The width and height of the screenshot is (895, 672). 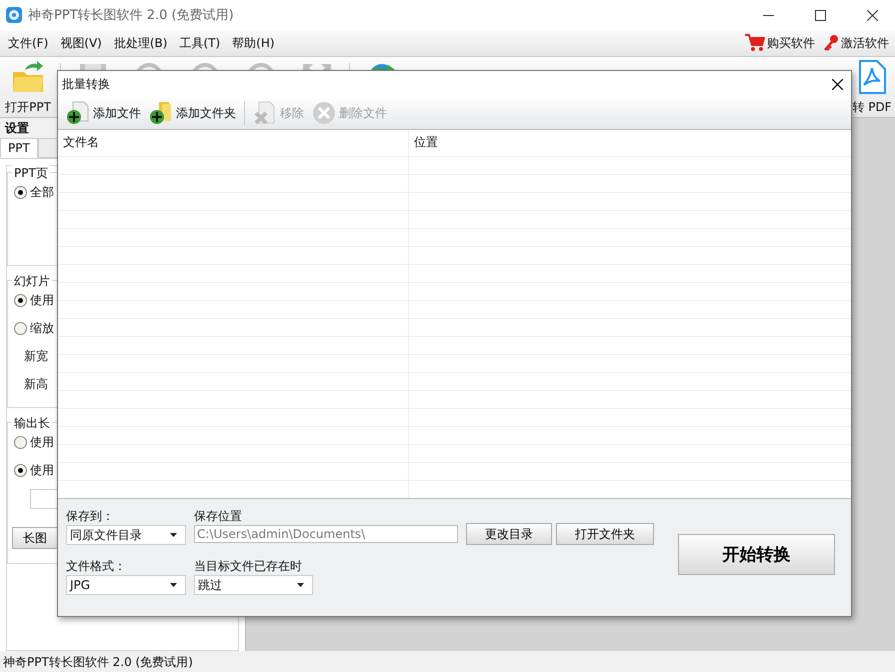 What do you see at coordinates (447, 661) in the screenshot?
I see `status-bar: 神奇PPT转长图软件 2.0 (免费试用)` at bounding box center [447, 661].